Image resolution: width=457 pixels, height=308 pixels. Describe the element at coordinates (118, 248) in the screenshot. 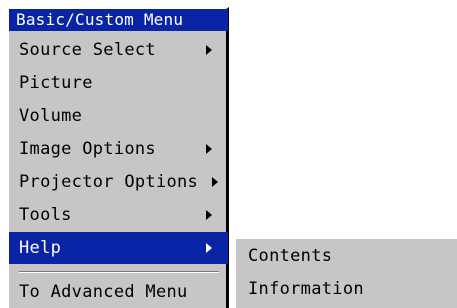

I see `menu-item-help: Help` at that location.